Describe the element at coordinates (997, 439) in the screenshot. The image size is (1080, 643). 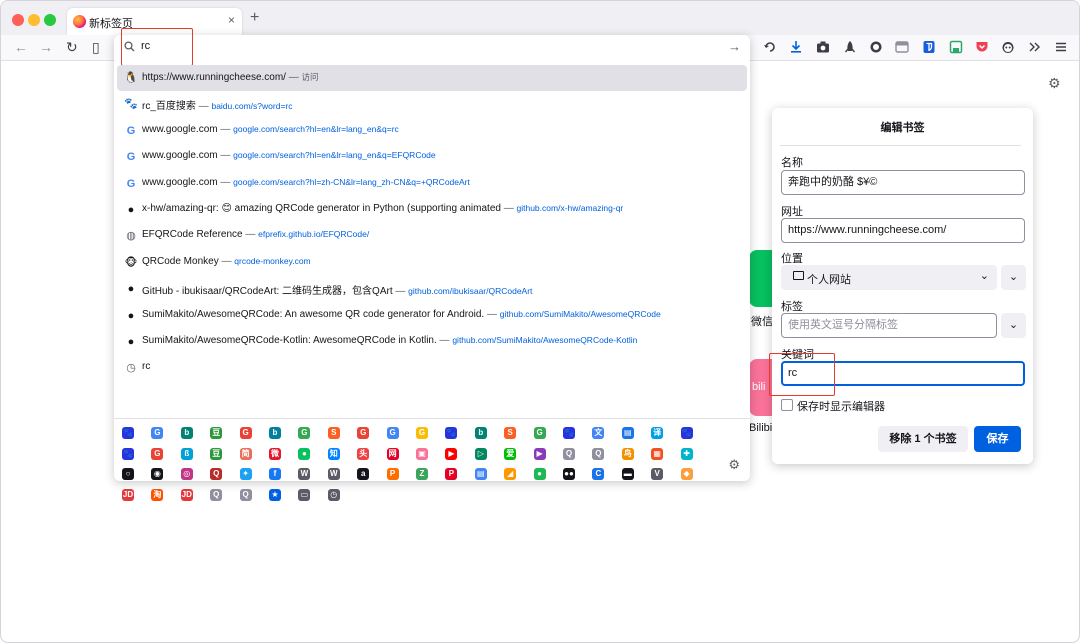
I see `save-button: 保存` at that location.